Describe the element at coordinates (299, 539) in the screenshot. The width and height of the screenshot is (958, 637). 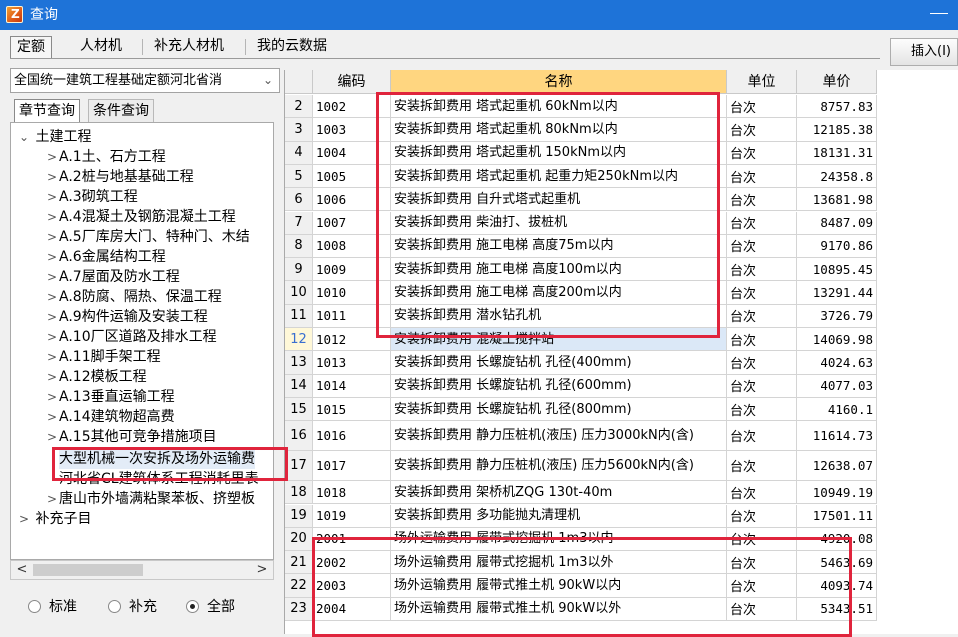
I see `row-index: 20` at that location.